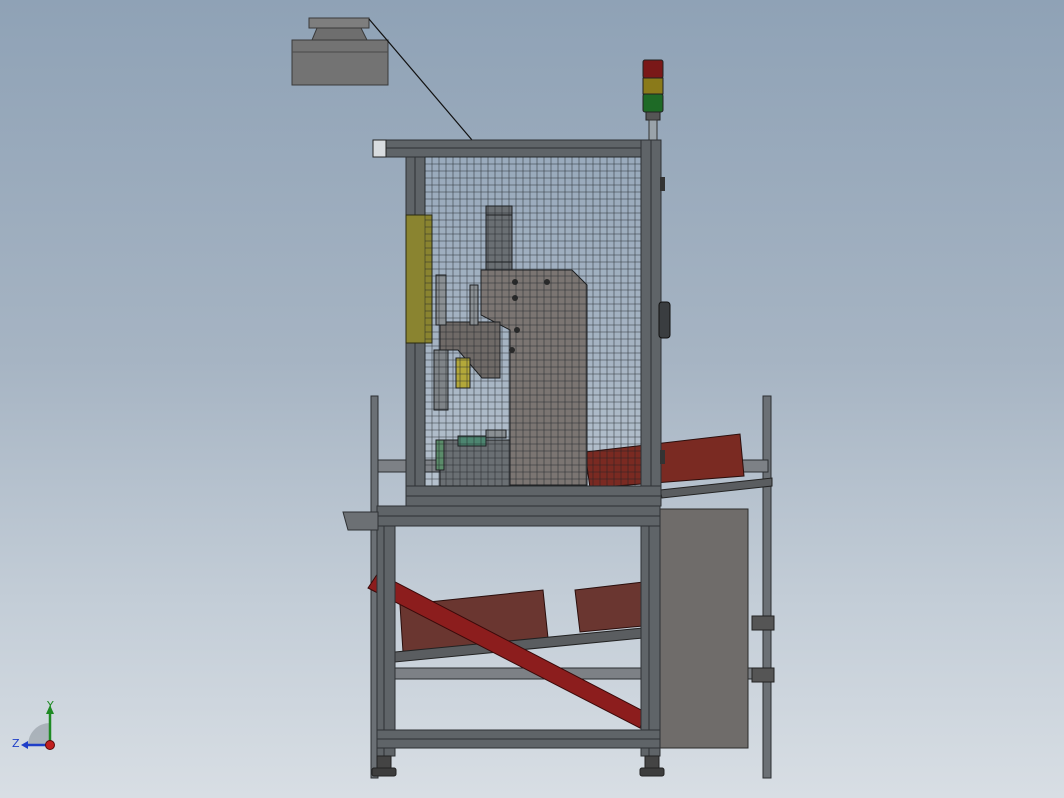  Describe the element at coordinates (703, 628) in the screenshot. I see `electrical-cabinet` at that location.